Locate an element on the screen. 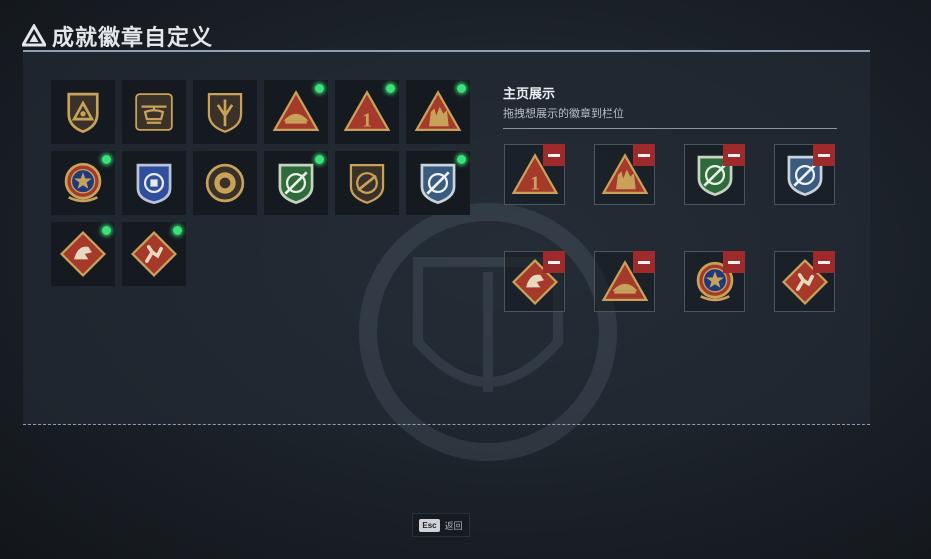 The image size is (931, 559). helicopter-badge-icon is located at coordinates (154, 112).